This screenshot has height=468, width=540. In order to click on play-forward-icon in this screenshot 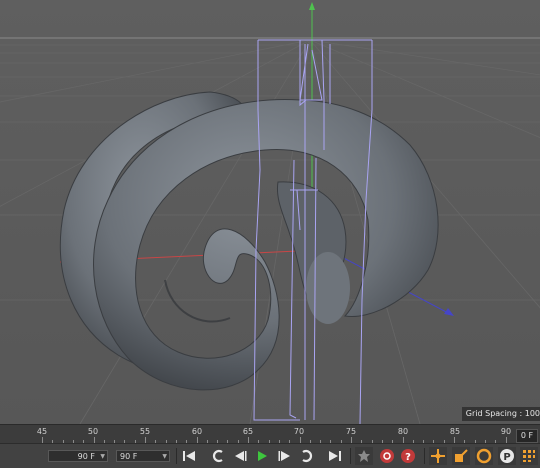, I will do `click(262, 456)`.